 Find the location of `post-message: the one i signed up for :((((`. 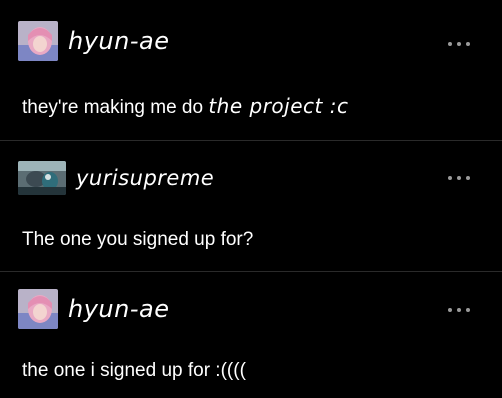

post-message: the one i signed up for :(((( is located at coordinates (134, 371).